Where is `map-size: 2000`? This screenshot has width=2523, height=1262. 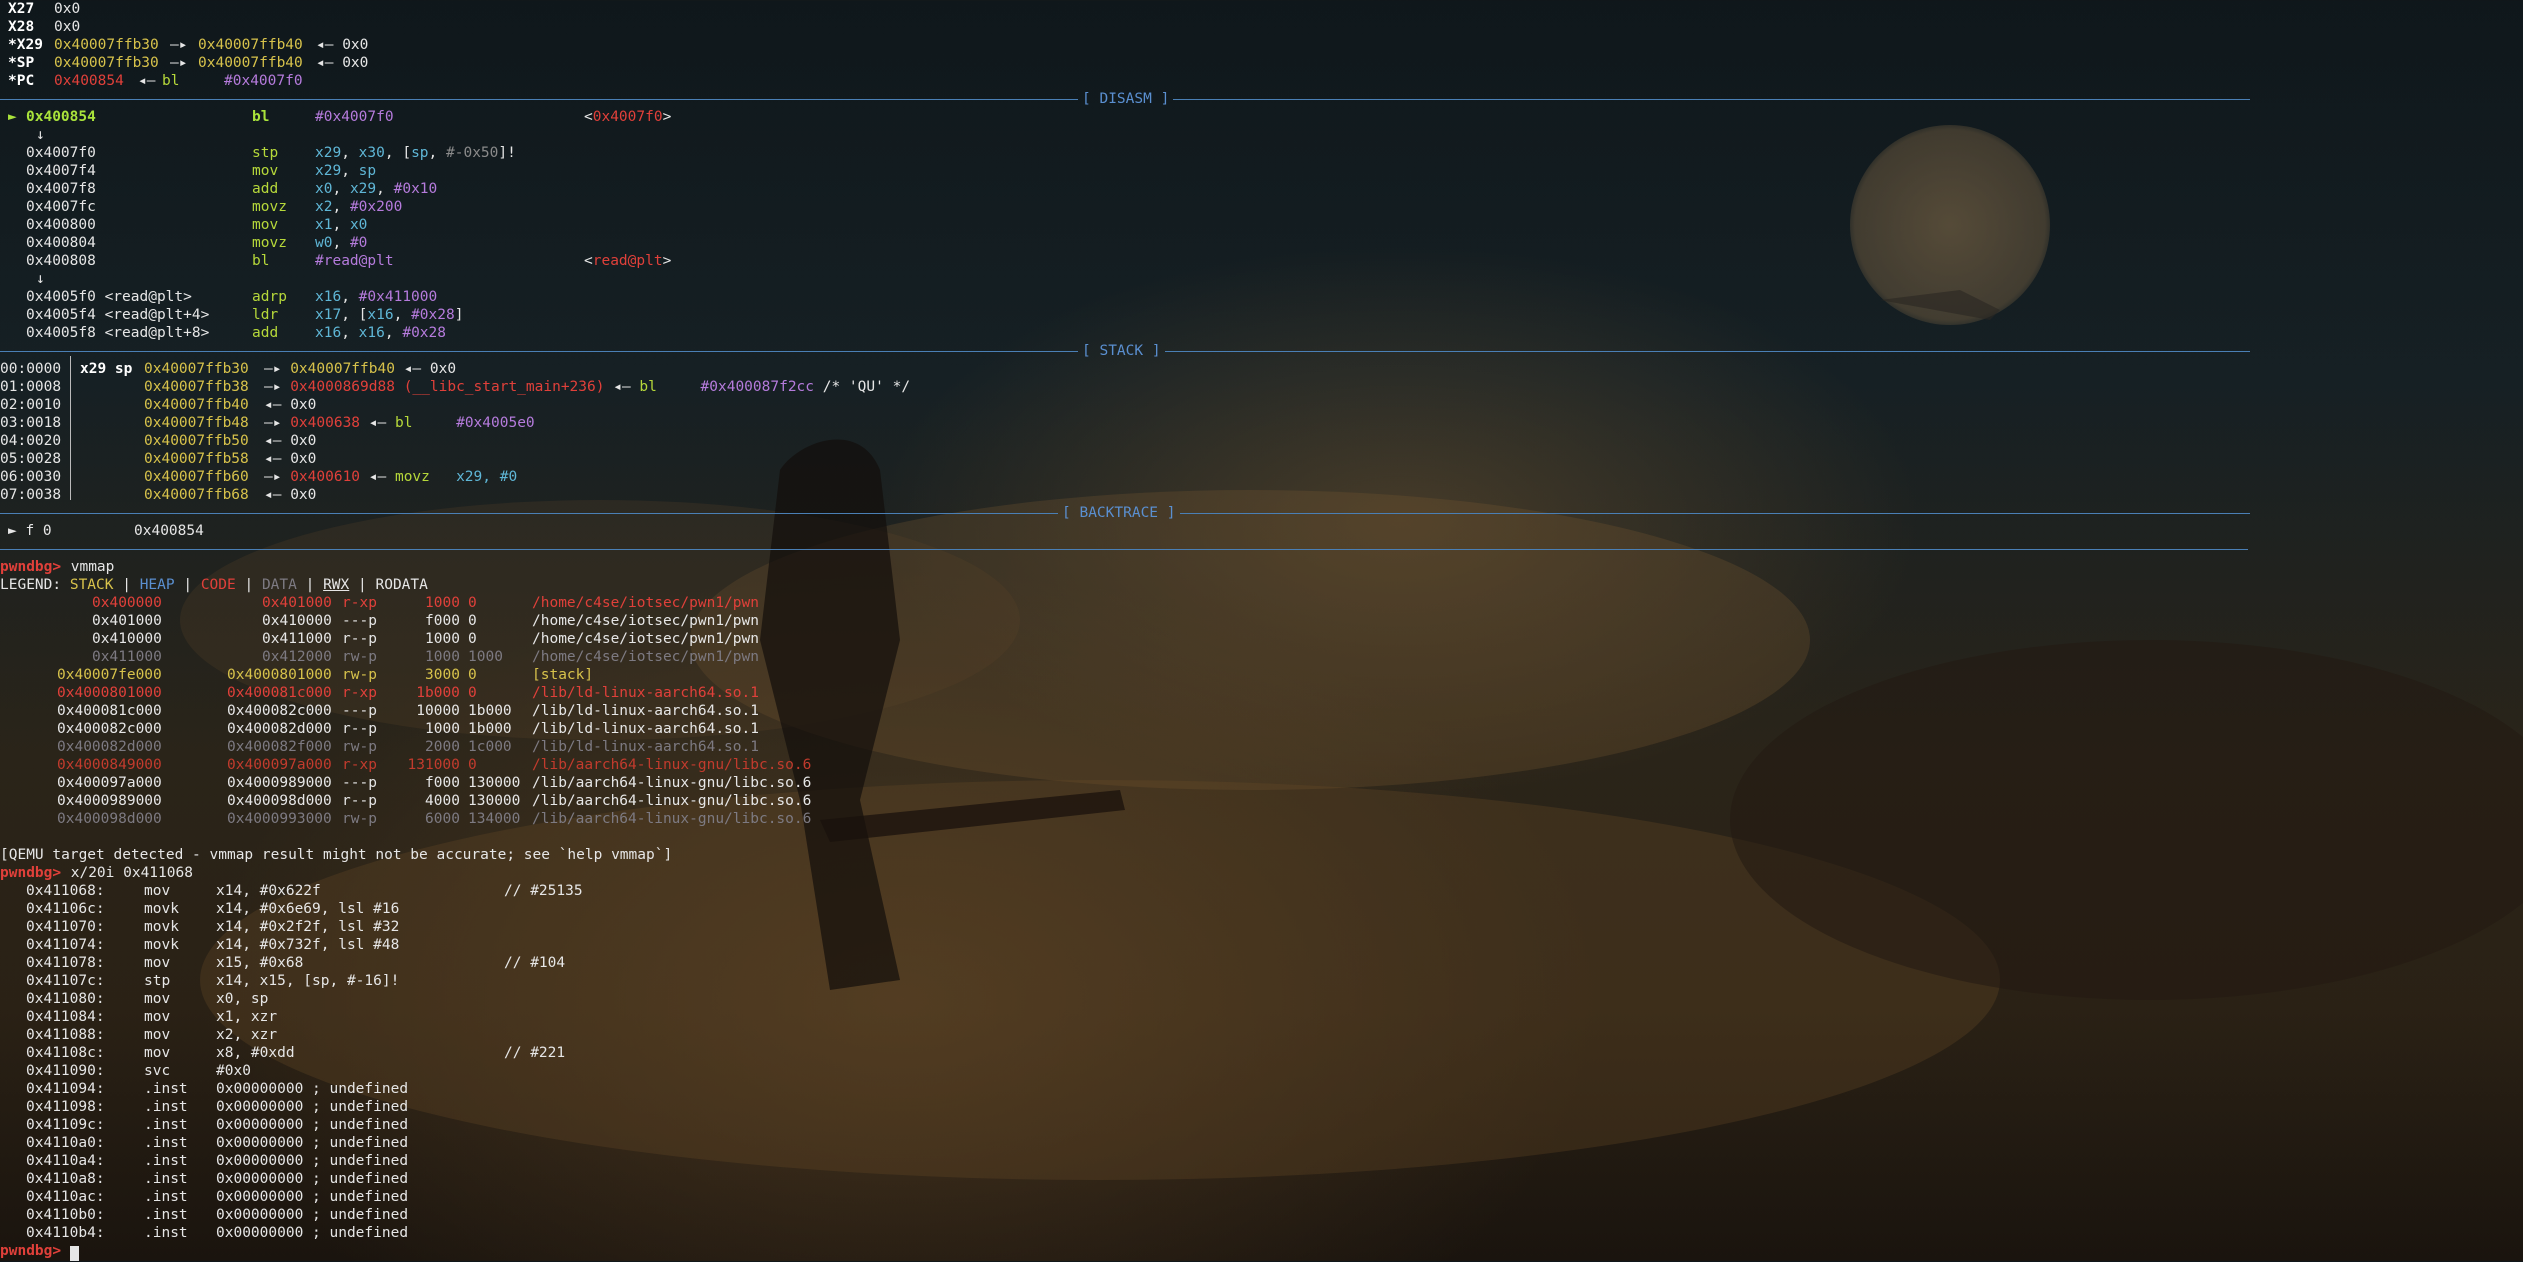
map-size: 2000 is located at coordinates (442, 747).